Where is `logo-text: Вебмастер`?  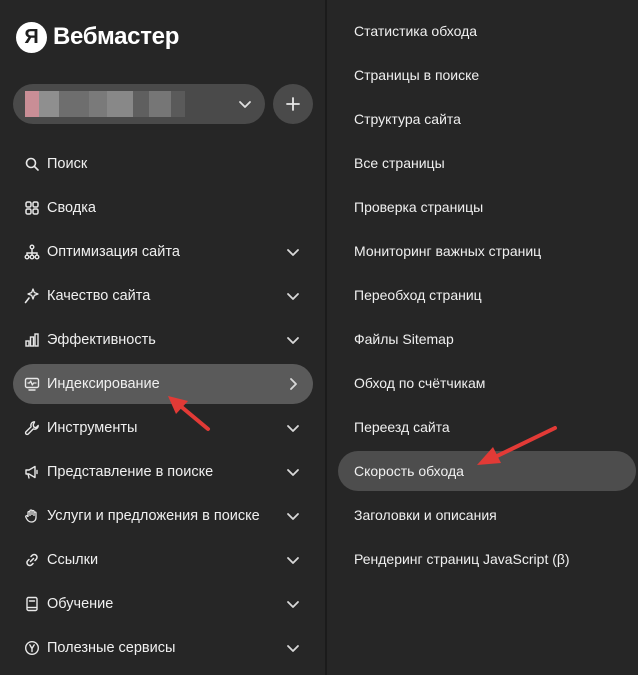
logo-text: Вебмастер is located at coordinates (116, 36).